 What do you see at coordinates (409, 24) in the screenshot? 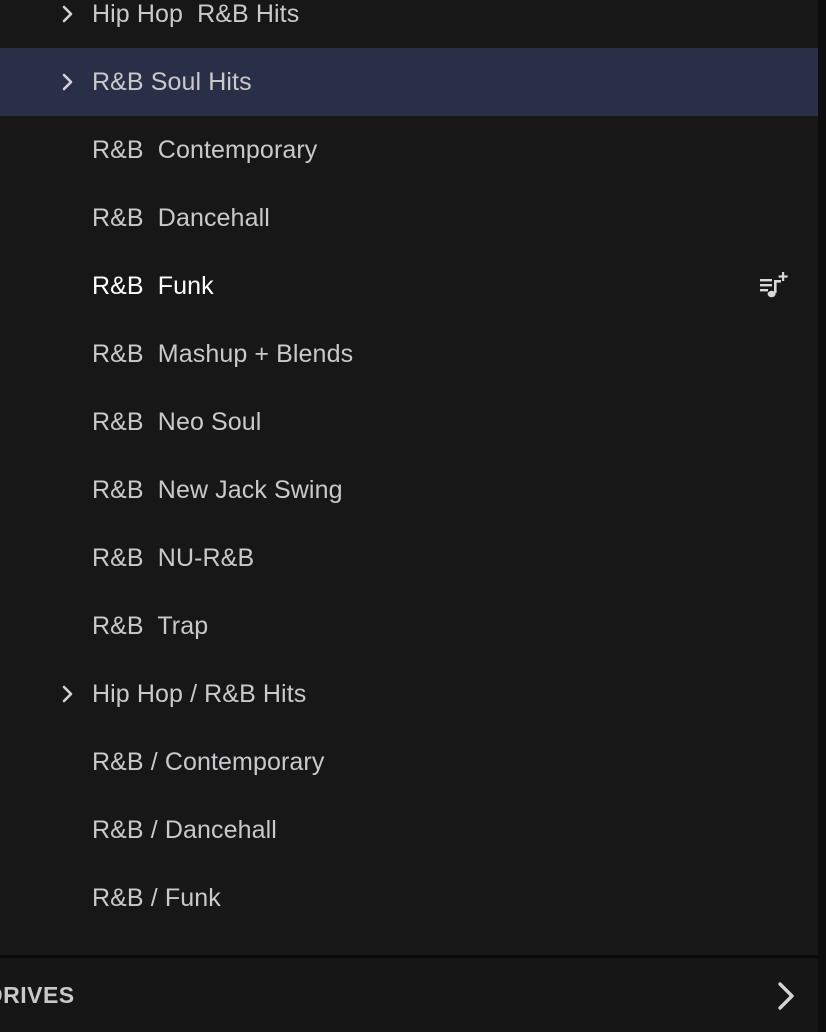
I see `tree-item-hip-hop-rnb-hits: Hip Hop R&B Hits` at bounding box center [409, 24].